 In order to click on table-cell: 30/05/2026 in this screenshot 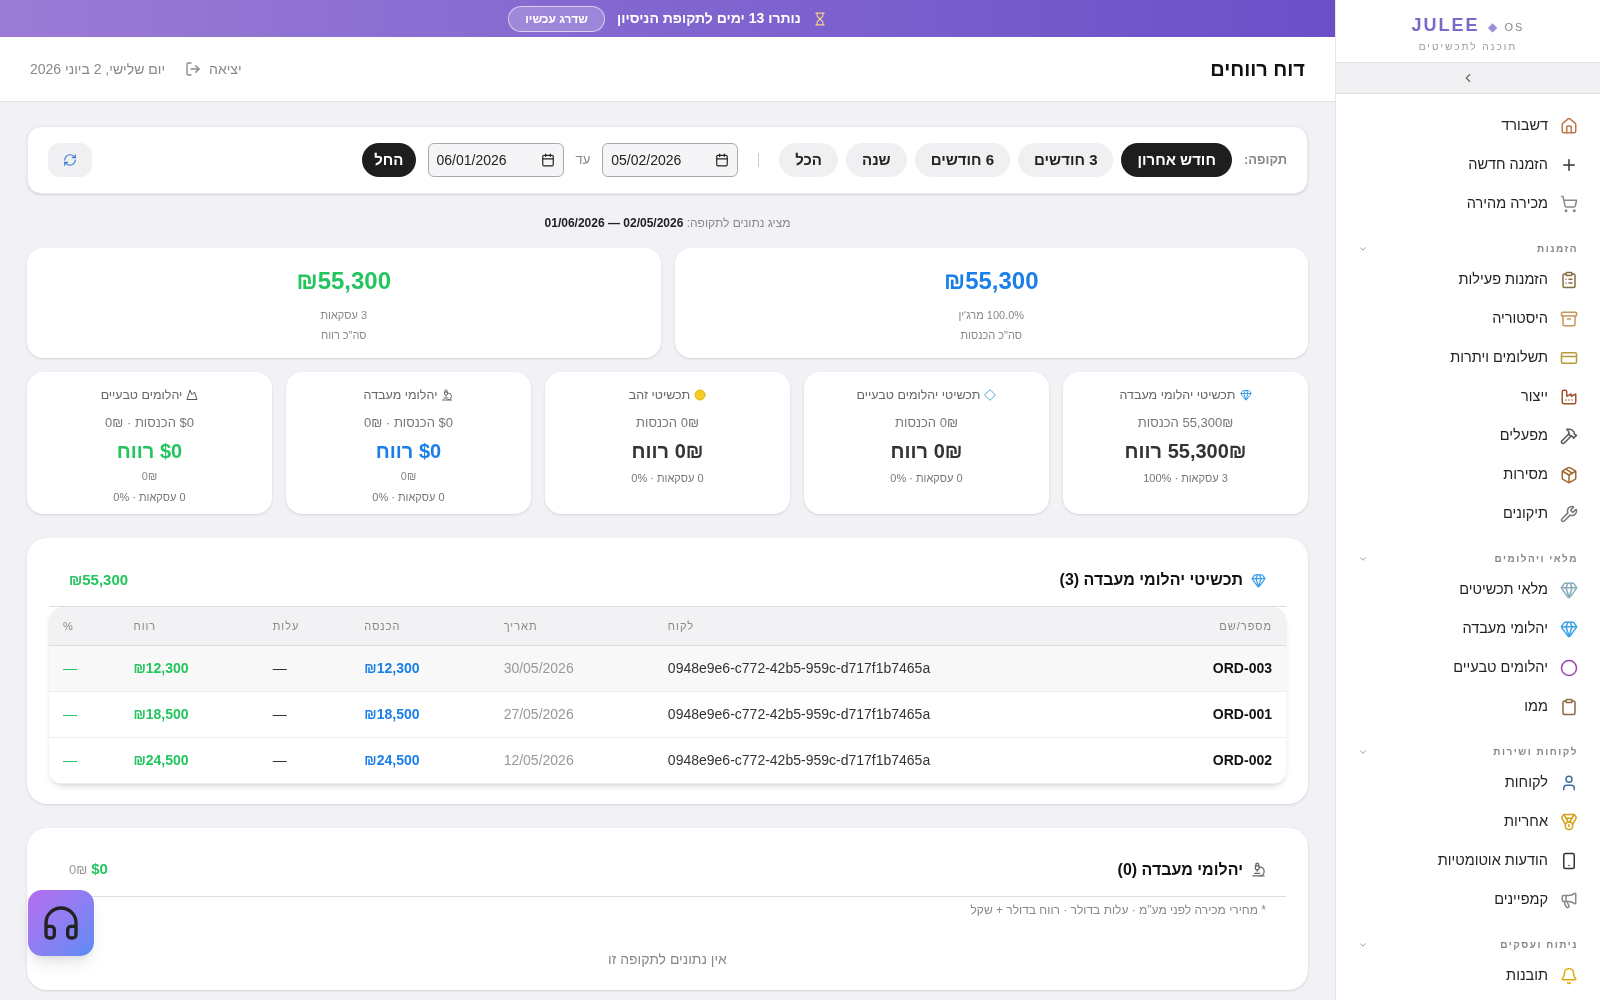, I will do `click(571, 668)`.